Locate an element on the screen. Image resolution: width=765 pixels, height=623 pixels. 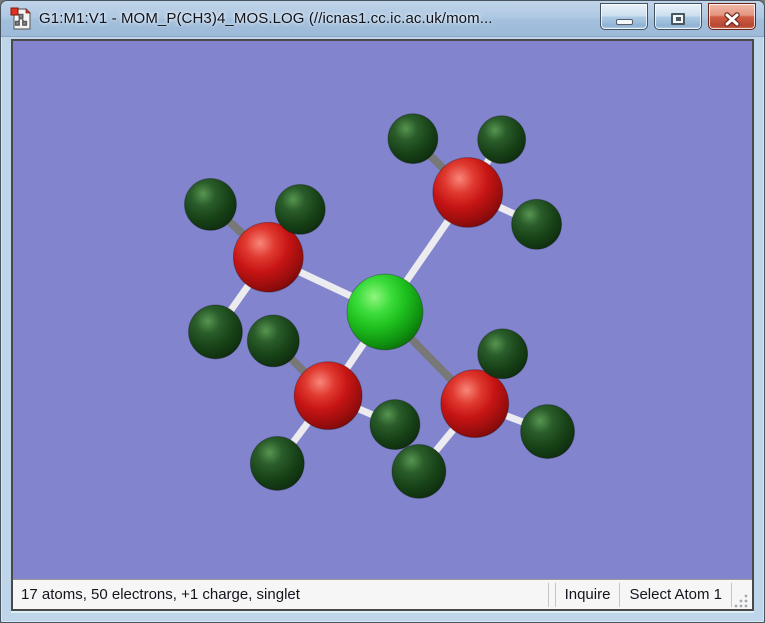
atom-C-C4 is located at coordinates (475, 404).